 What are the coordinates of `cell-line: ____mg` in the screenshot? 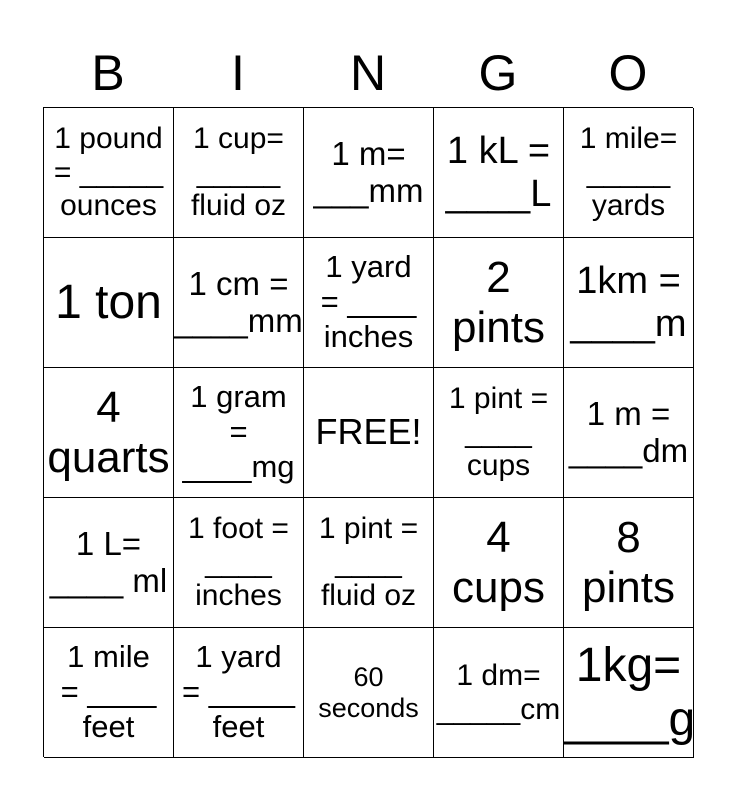 It's located at (238, 466).